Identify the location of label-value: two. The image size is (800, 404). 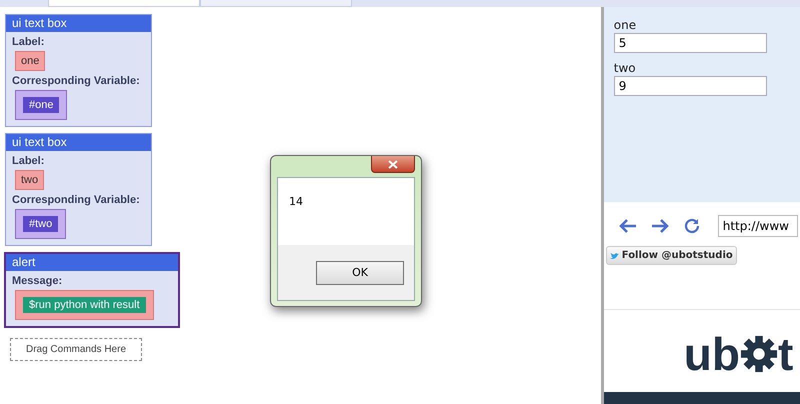
(29, 180).